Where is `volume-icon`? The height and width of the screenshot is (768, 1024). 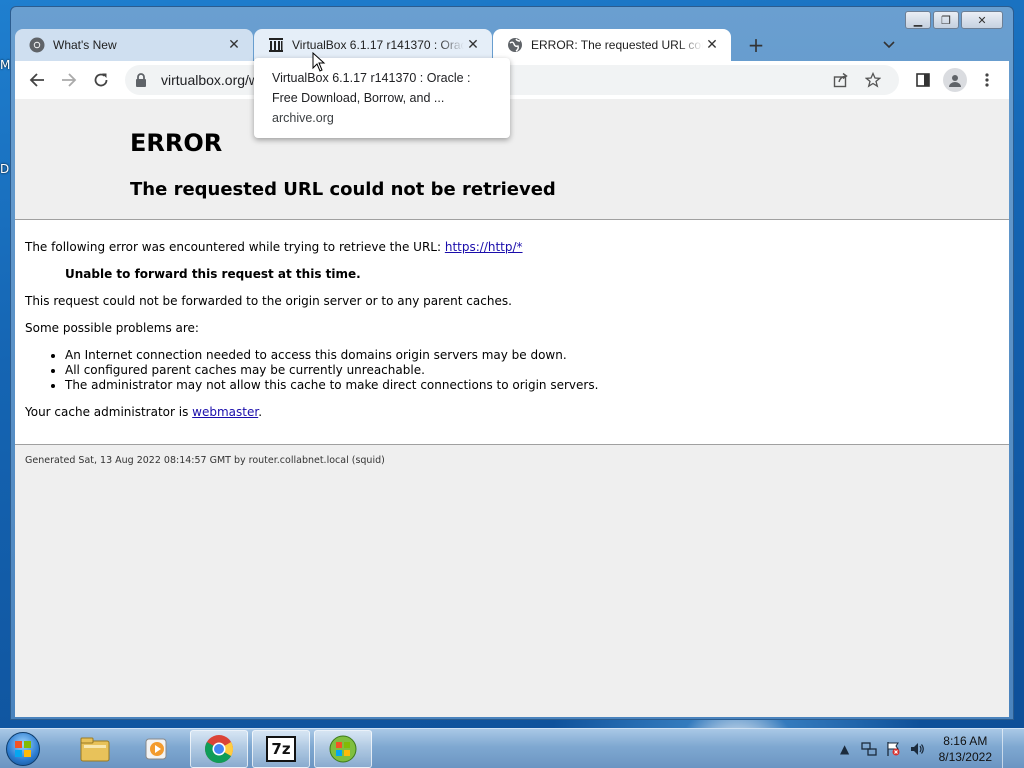
volume-icon is located at coordinates (917, 749).